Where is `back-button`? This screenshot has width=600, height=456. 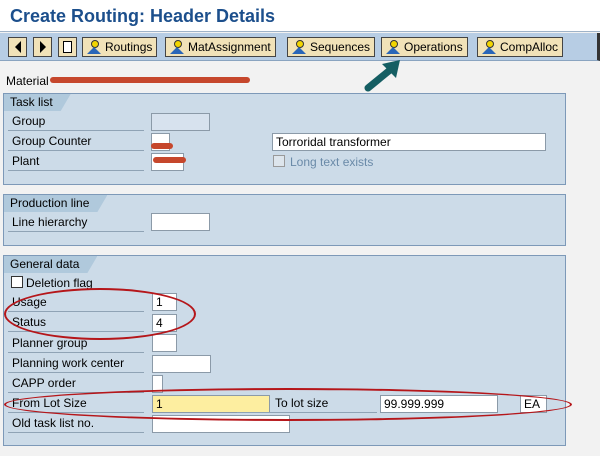
back-button is located at coordinates (17, 47).